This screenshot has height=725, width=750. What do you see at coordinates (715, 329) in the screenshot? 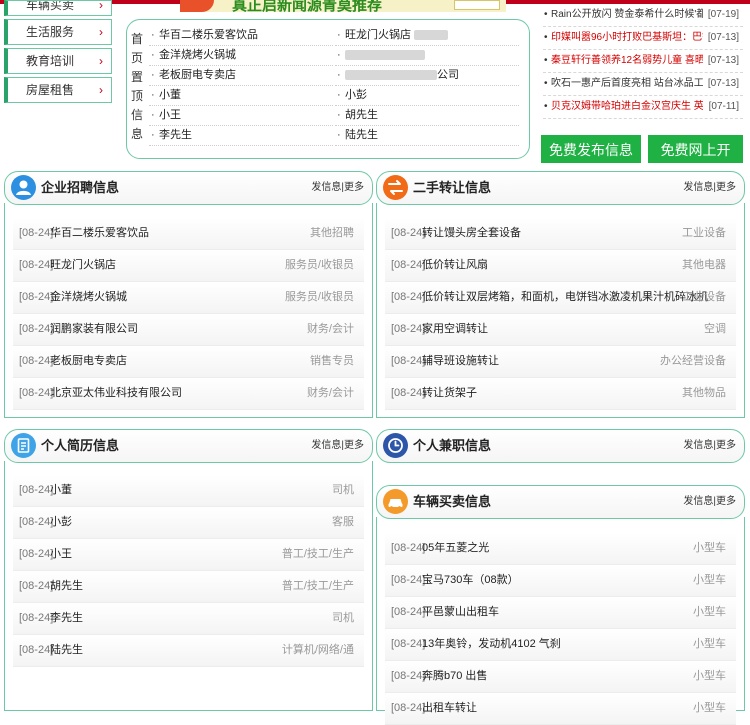
I see `row-category: 空调` at bounding box center [715, 329].